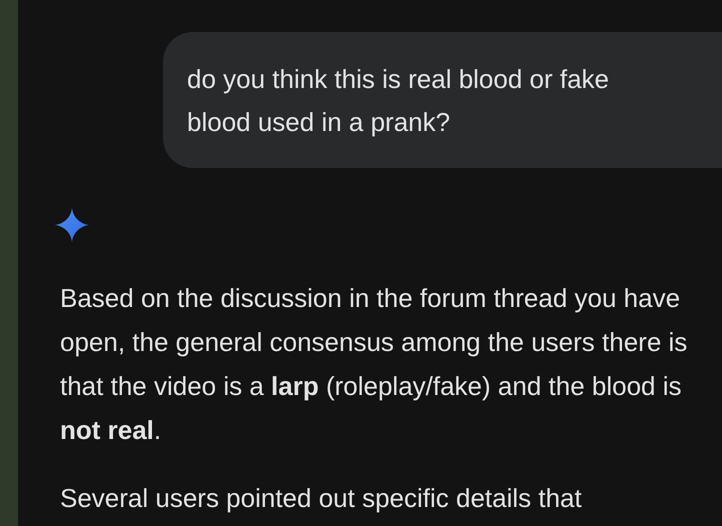  What do you see at coordinates (72, 225) in the screenshot?
I see `sparkle-icon` at bounding box center [72, 225].